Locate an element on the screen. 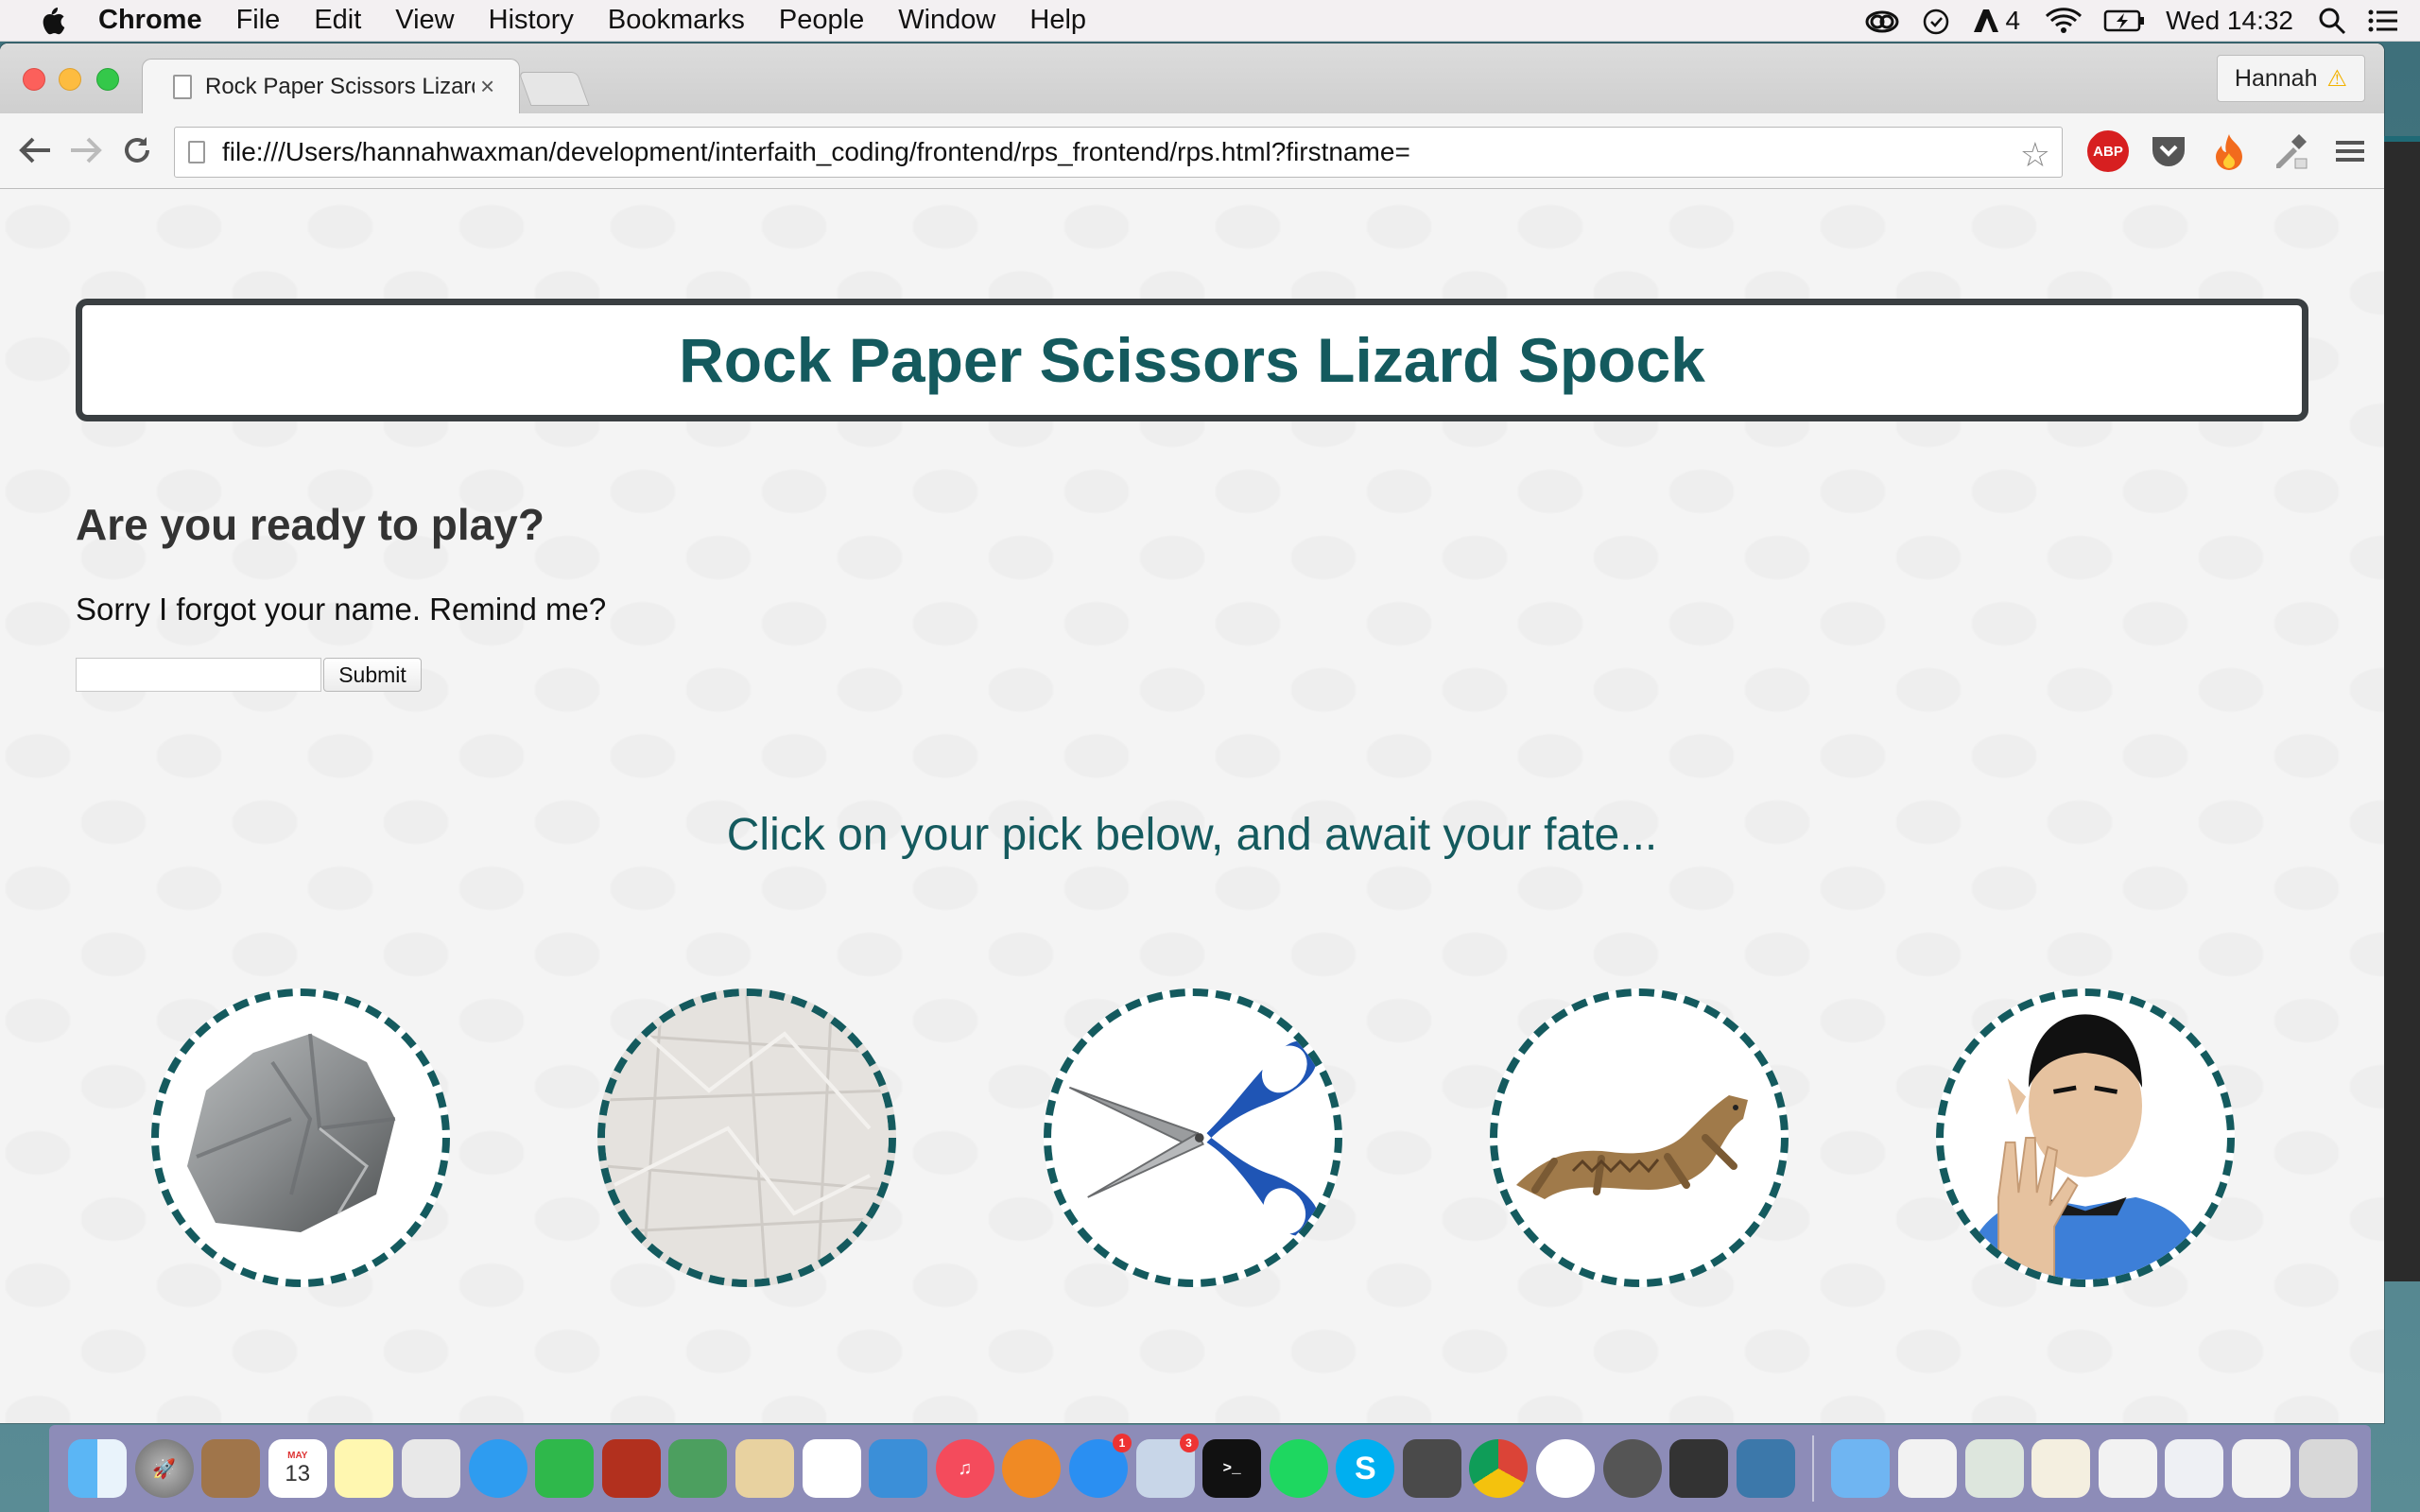  dock: 🚀 MAY 13 ♫ 1 3 >_ S is located at coordinates (1210, 1468).